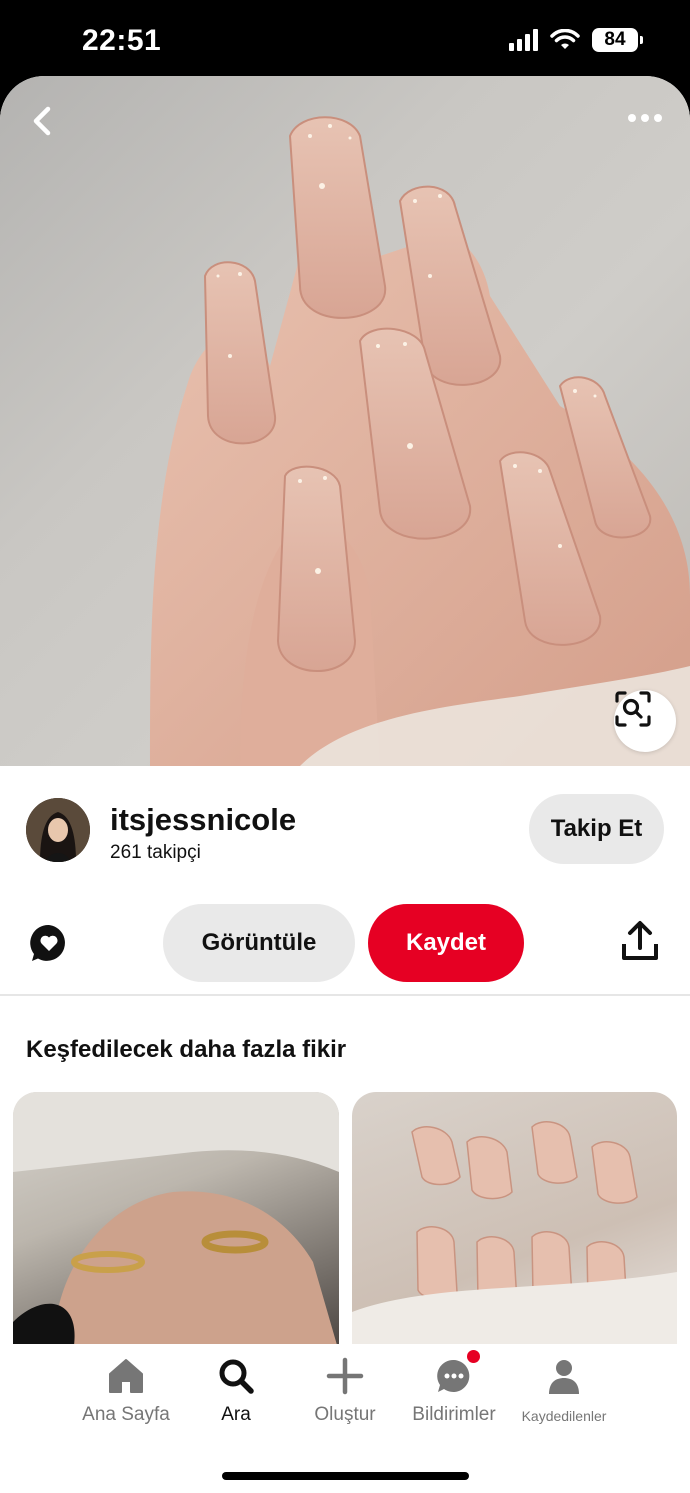 This screenshot has height=1493, width=690. I want to click on chat-bubble-icon, so click(453, 1375).